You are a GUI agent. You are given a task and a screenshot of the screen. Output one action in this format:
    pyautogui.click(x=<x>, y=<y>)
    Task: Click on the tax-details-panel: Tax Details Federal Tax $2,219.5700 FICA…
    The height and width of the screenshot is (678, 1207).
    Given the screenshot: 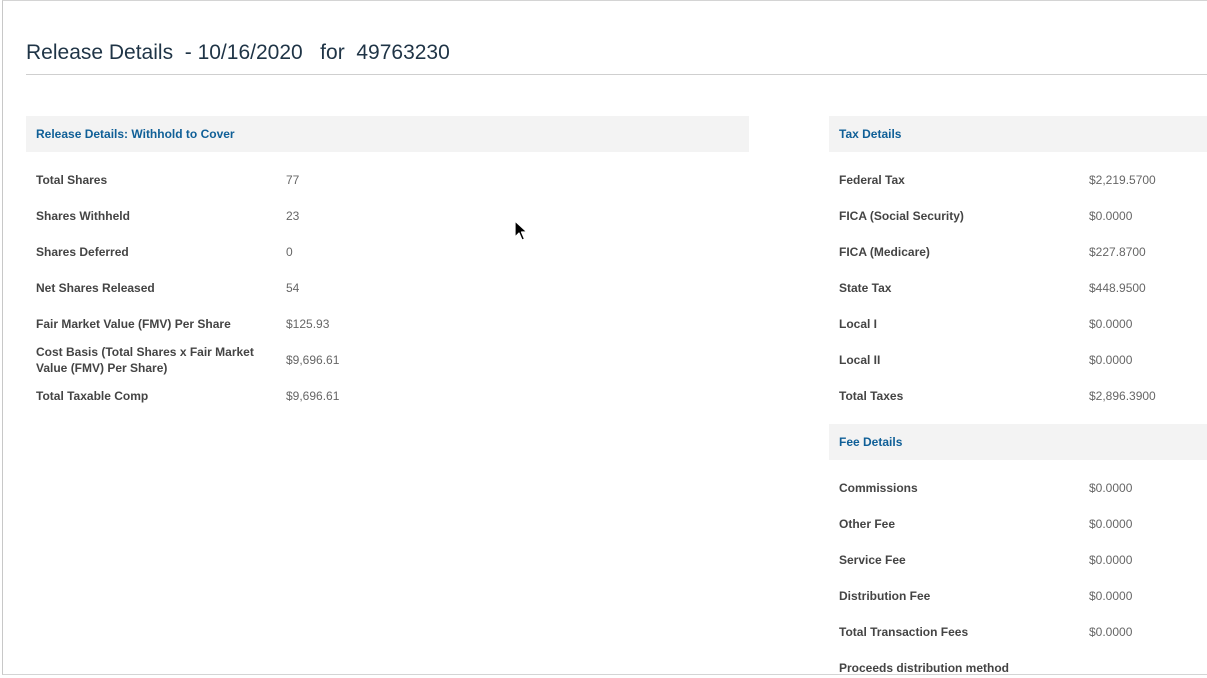 What is the action you would take?
    pyautogui.click(x=1018, y=265)
    